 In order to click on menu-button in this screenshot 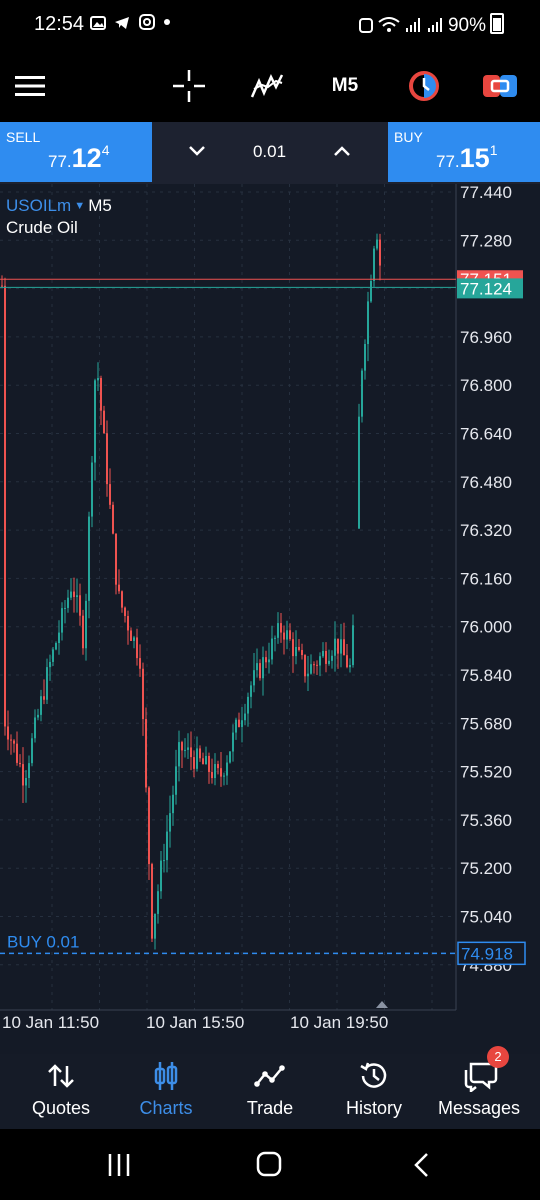, I will do `click(30, 86)`.